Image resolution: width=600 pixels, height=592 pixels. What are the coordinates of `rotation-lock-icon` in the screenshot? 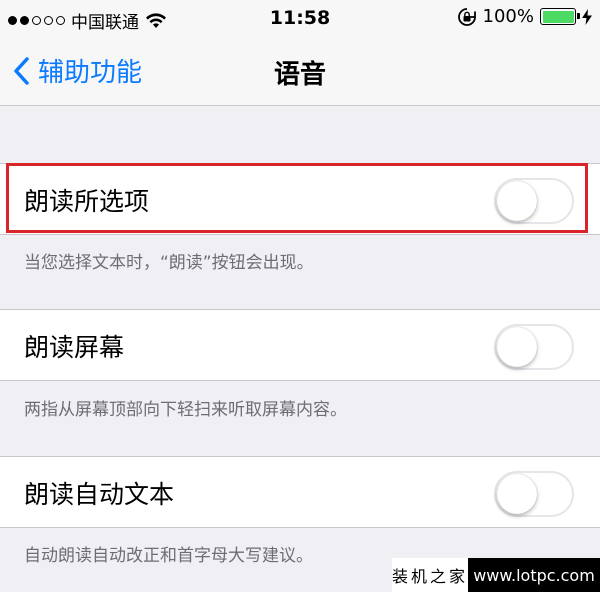 It's located at (466, 16).